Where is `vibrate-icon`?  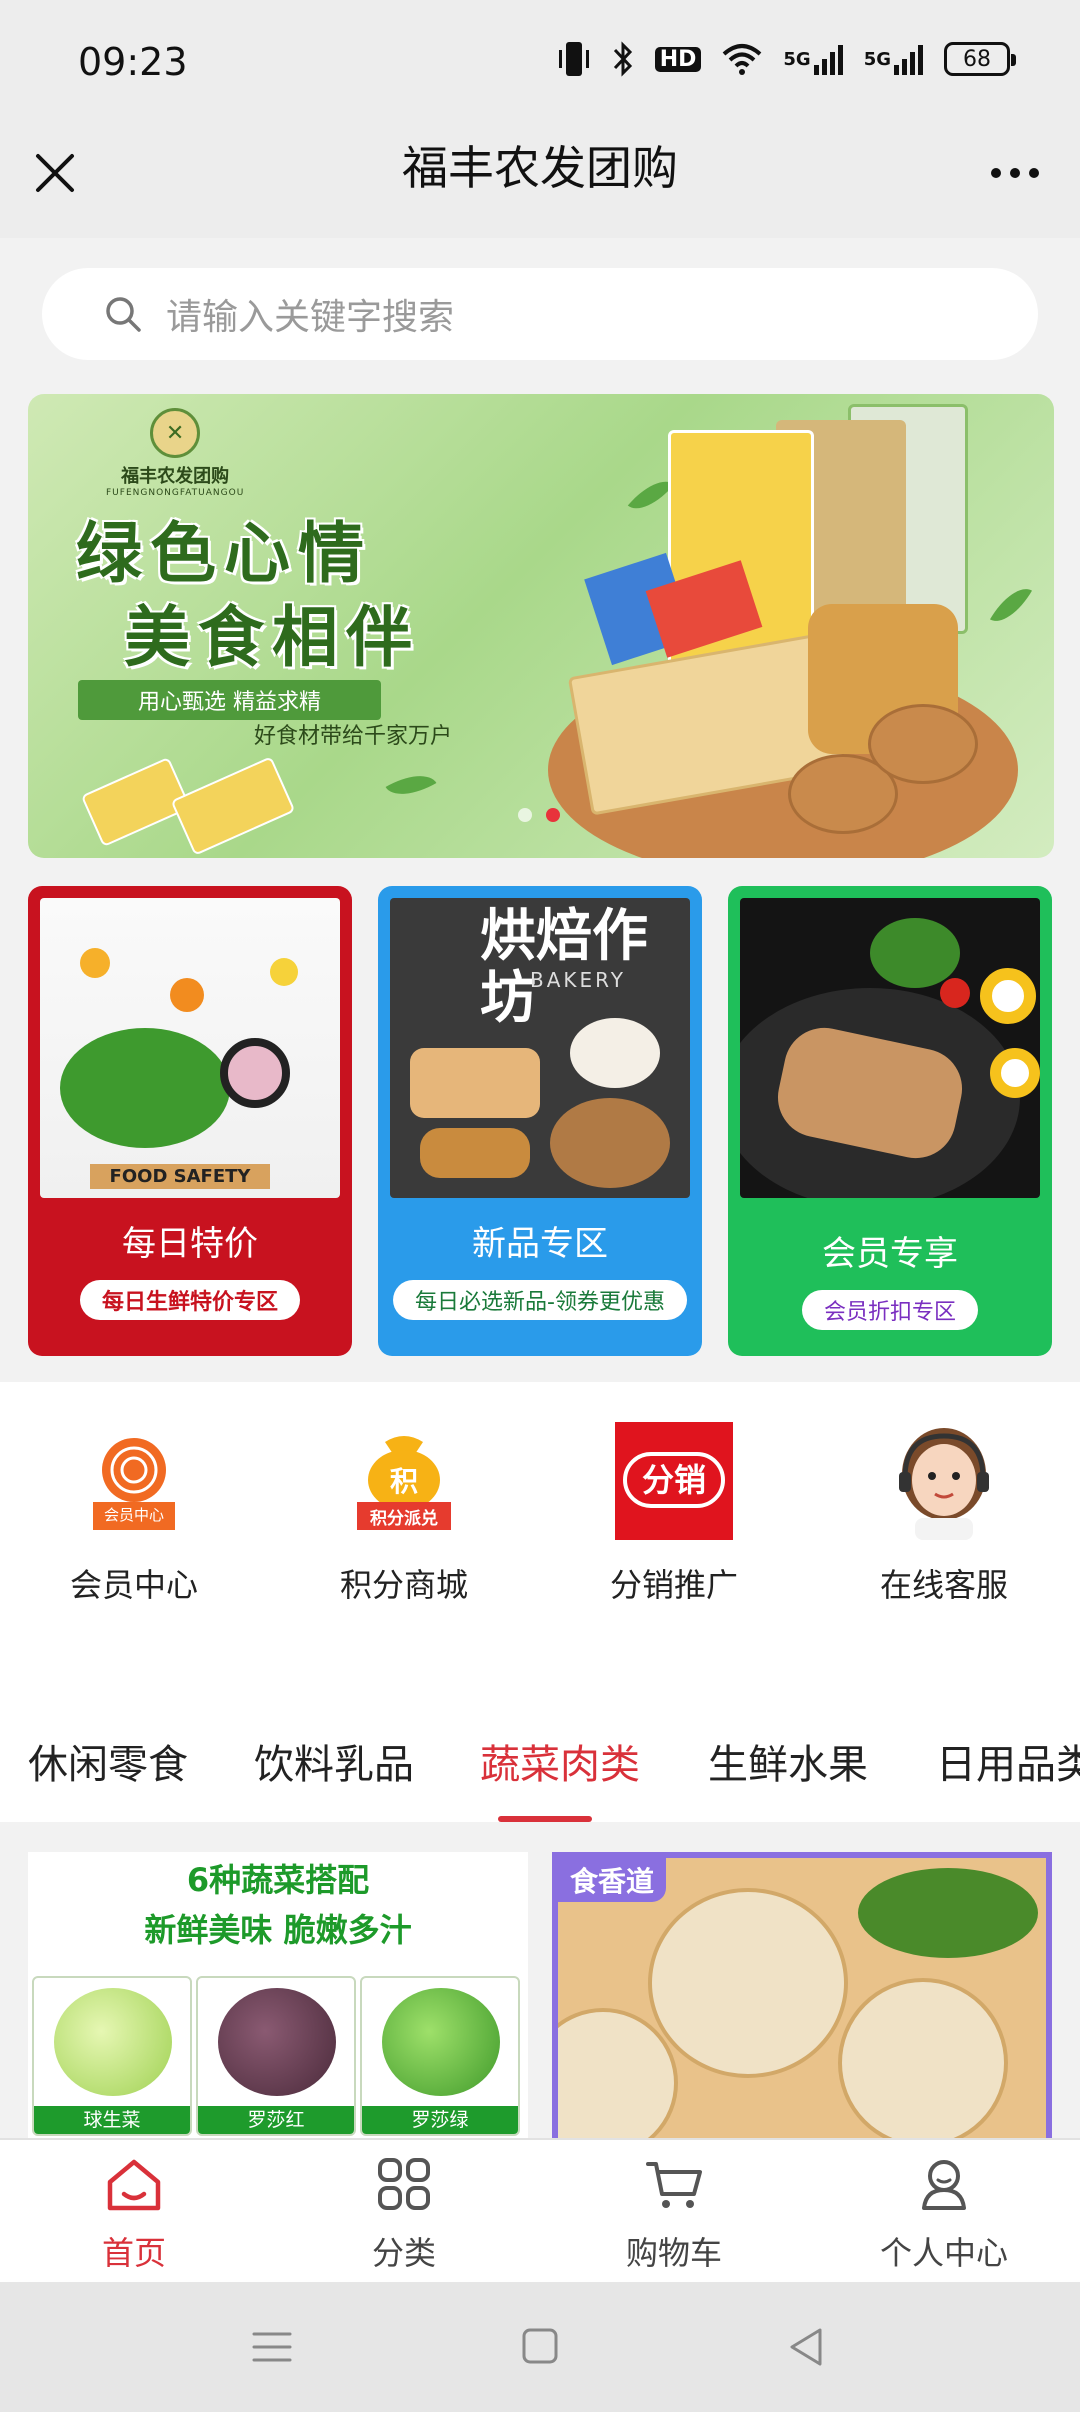 vibrate-icon is located at coordinates (574, 59).